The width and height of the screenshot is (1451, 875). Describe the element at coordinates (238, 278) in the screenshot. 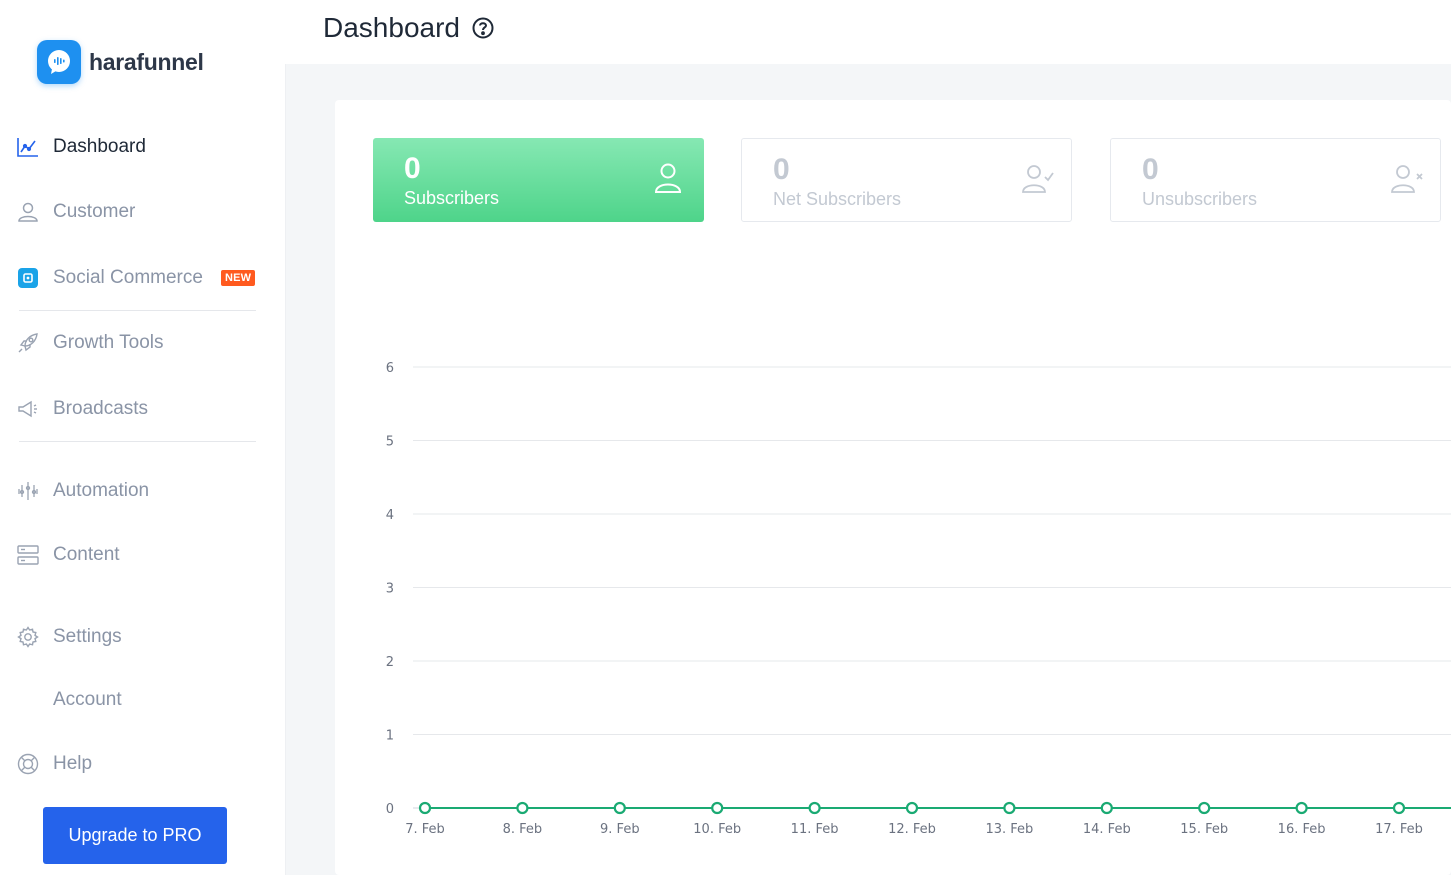

I see `new-badge: NEW` at that location.